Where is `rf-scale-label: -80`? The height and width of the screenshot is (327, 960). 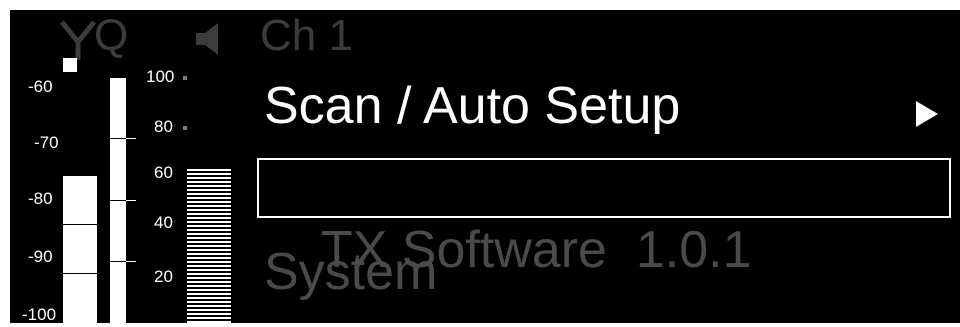
rf-scale-label: -80 is located at coordinates (40, 198).